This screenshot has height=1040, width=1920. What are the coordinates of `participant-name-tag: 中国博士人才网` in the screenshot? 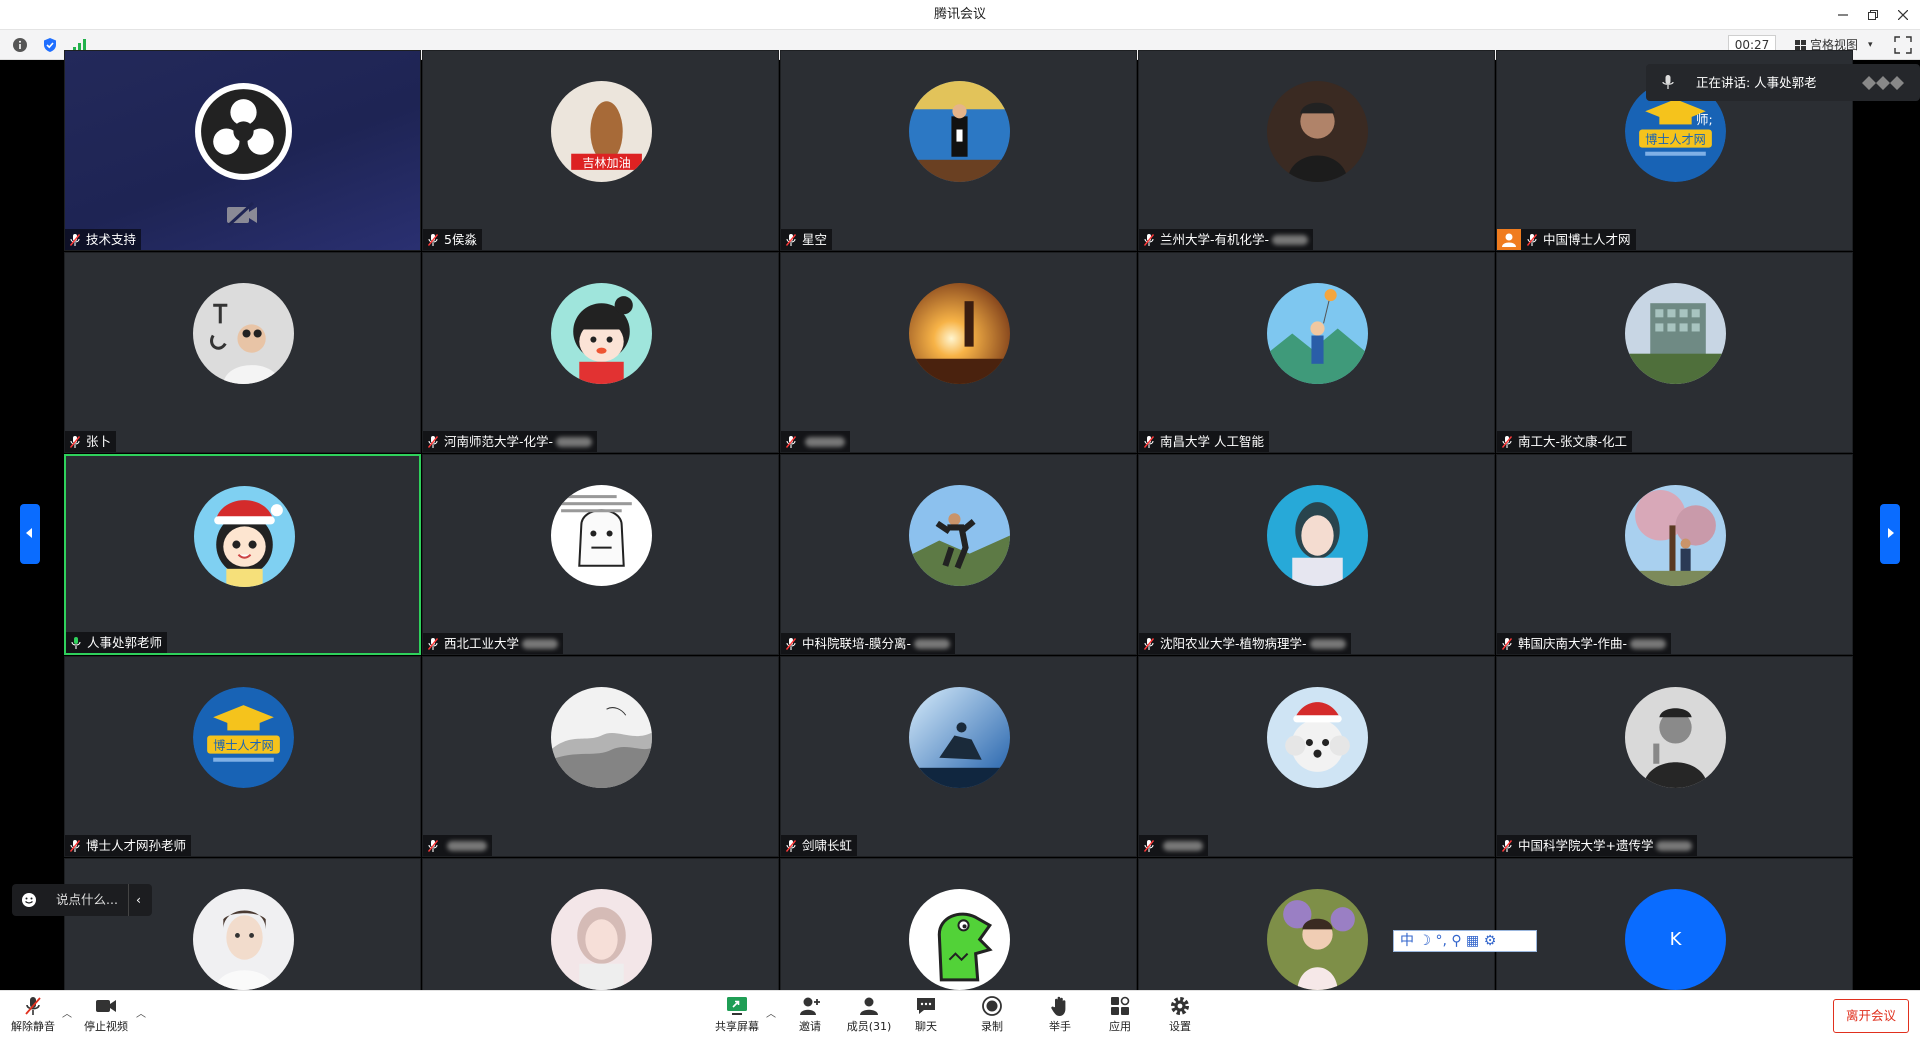 It's located at (1566, 239).